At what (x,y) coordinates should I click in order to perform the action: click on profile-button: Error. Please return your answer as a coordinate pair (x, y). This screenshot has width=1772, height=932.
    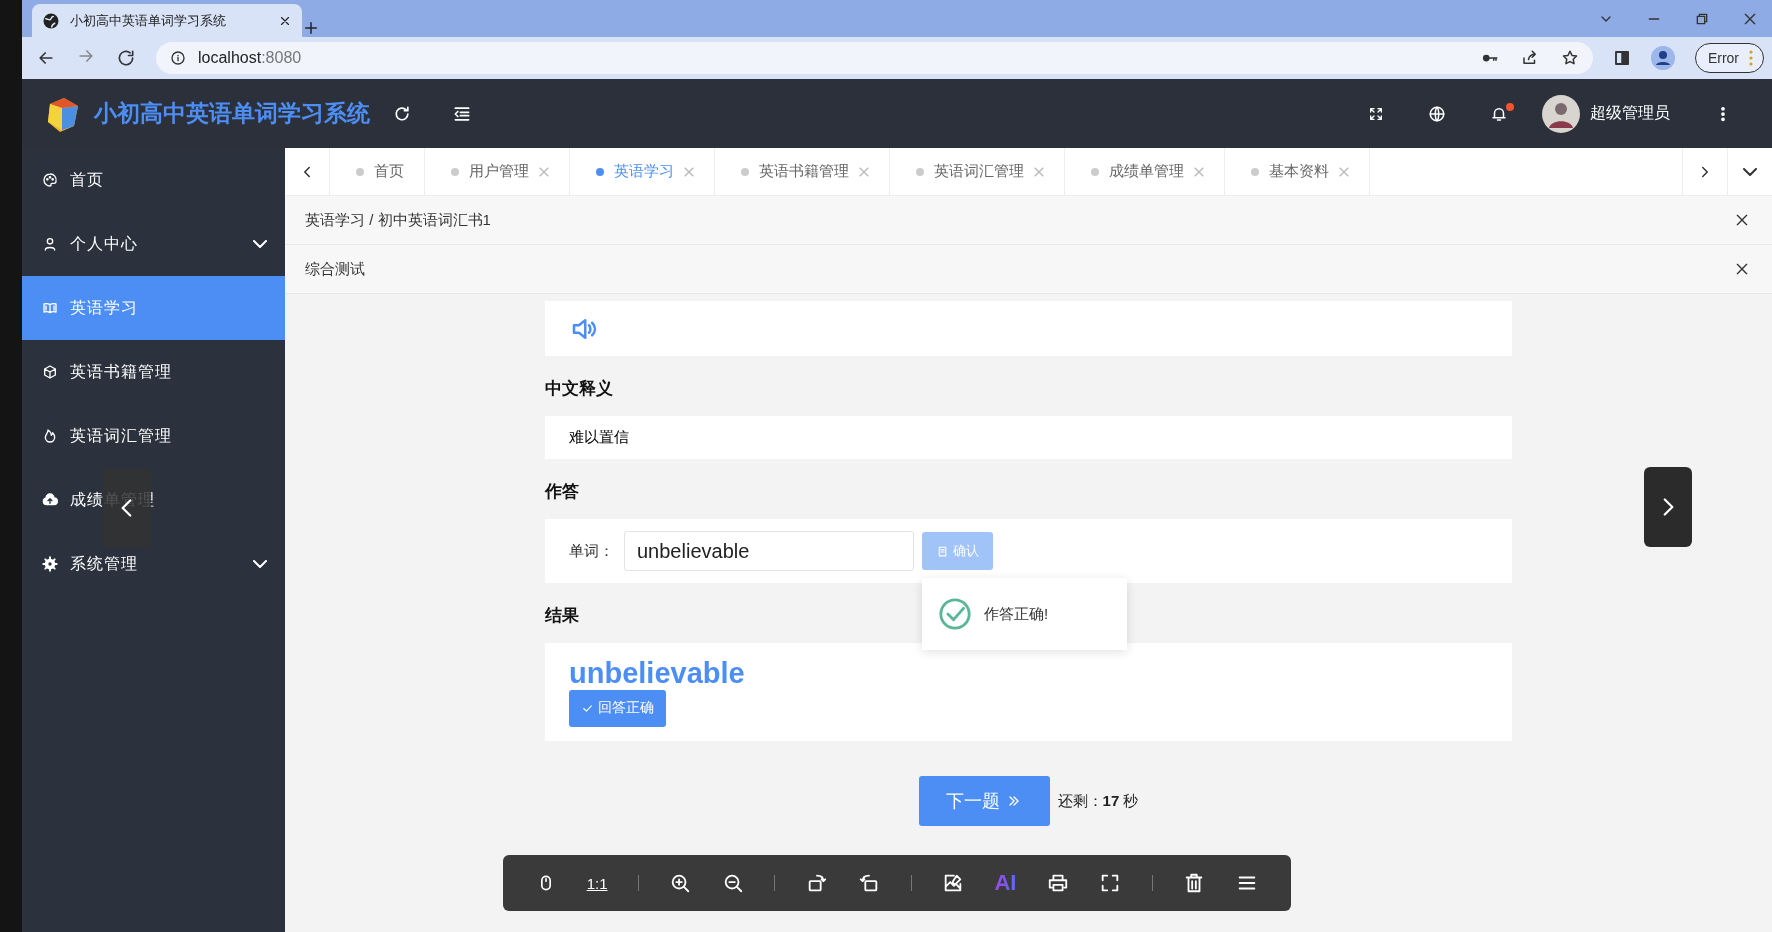
    Looking at the image, I should click on (1729, 58).